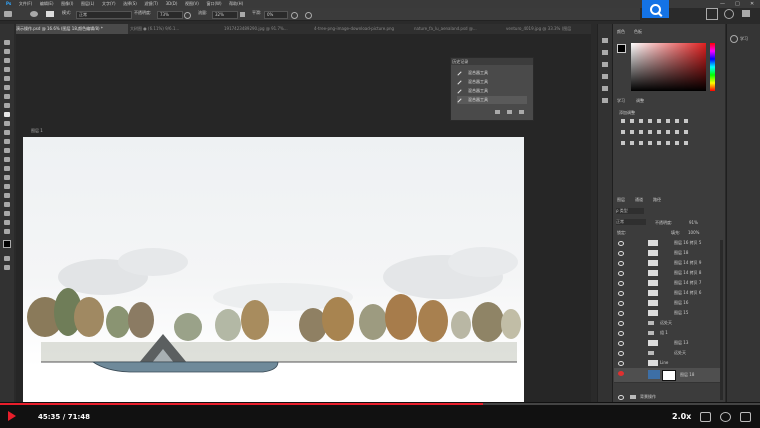  What do you see at coordinates (25, 4) in the screenshot?
I see `menu-file: 文件(F)` at bounding box center [25, 4].